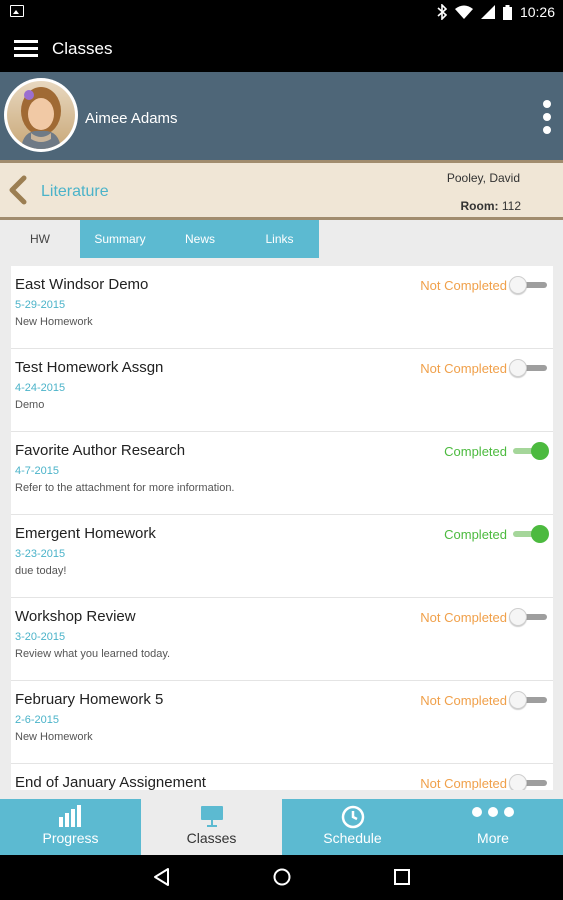  What do you see at coordinates (89, 699) in the screenshot?
I see `homework-title: February Homework 5` at bounding box center [89, 699].